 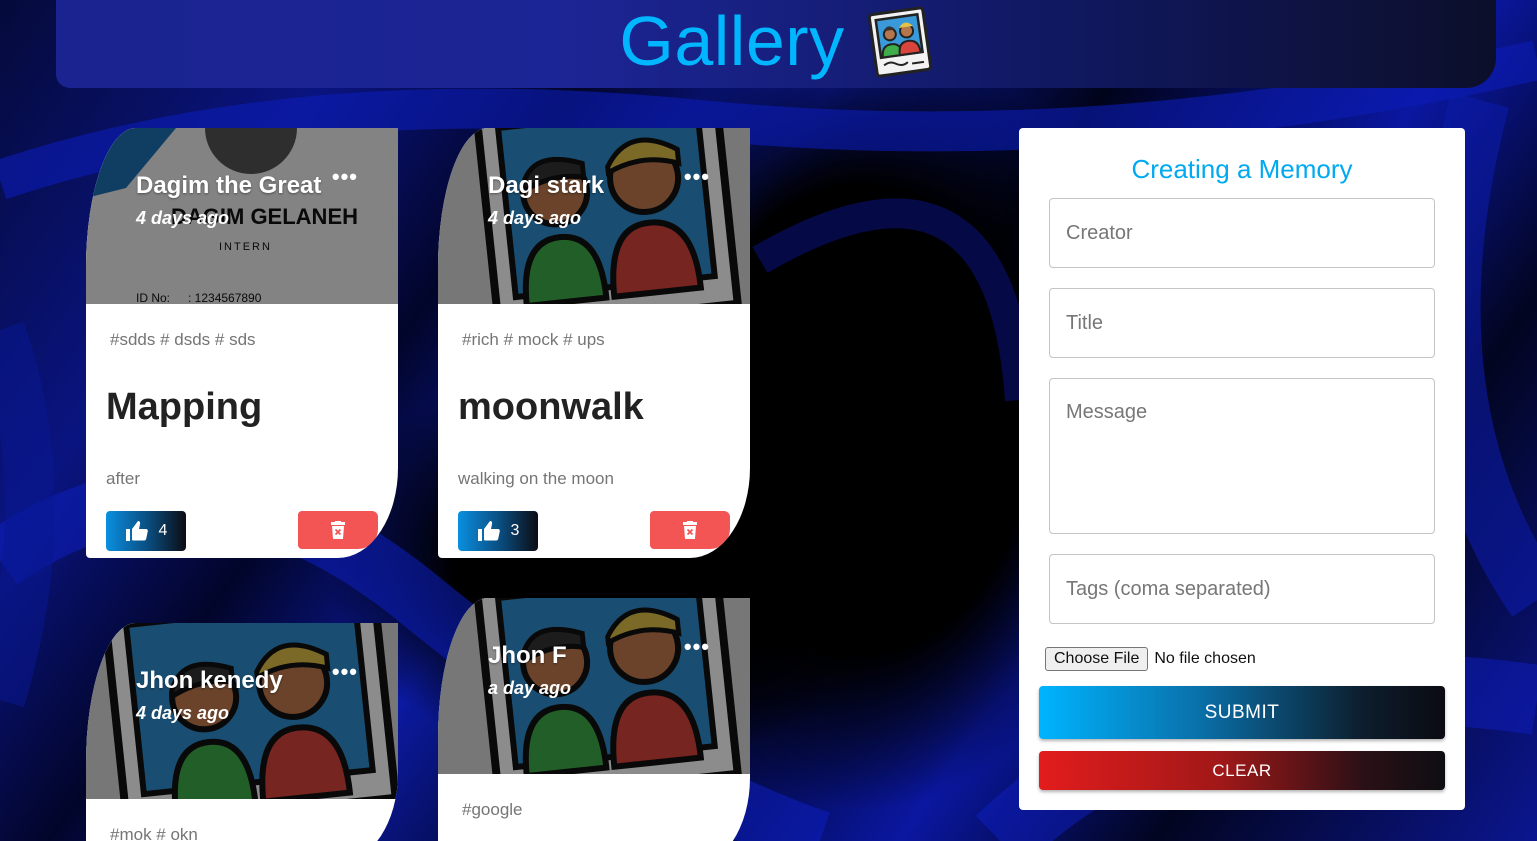 What do you see at coordinates (1242, 712) in the screenshot?
I see `submit-button: SUBMIT` at bounding box center [1242, 712].